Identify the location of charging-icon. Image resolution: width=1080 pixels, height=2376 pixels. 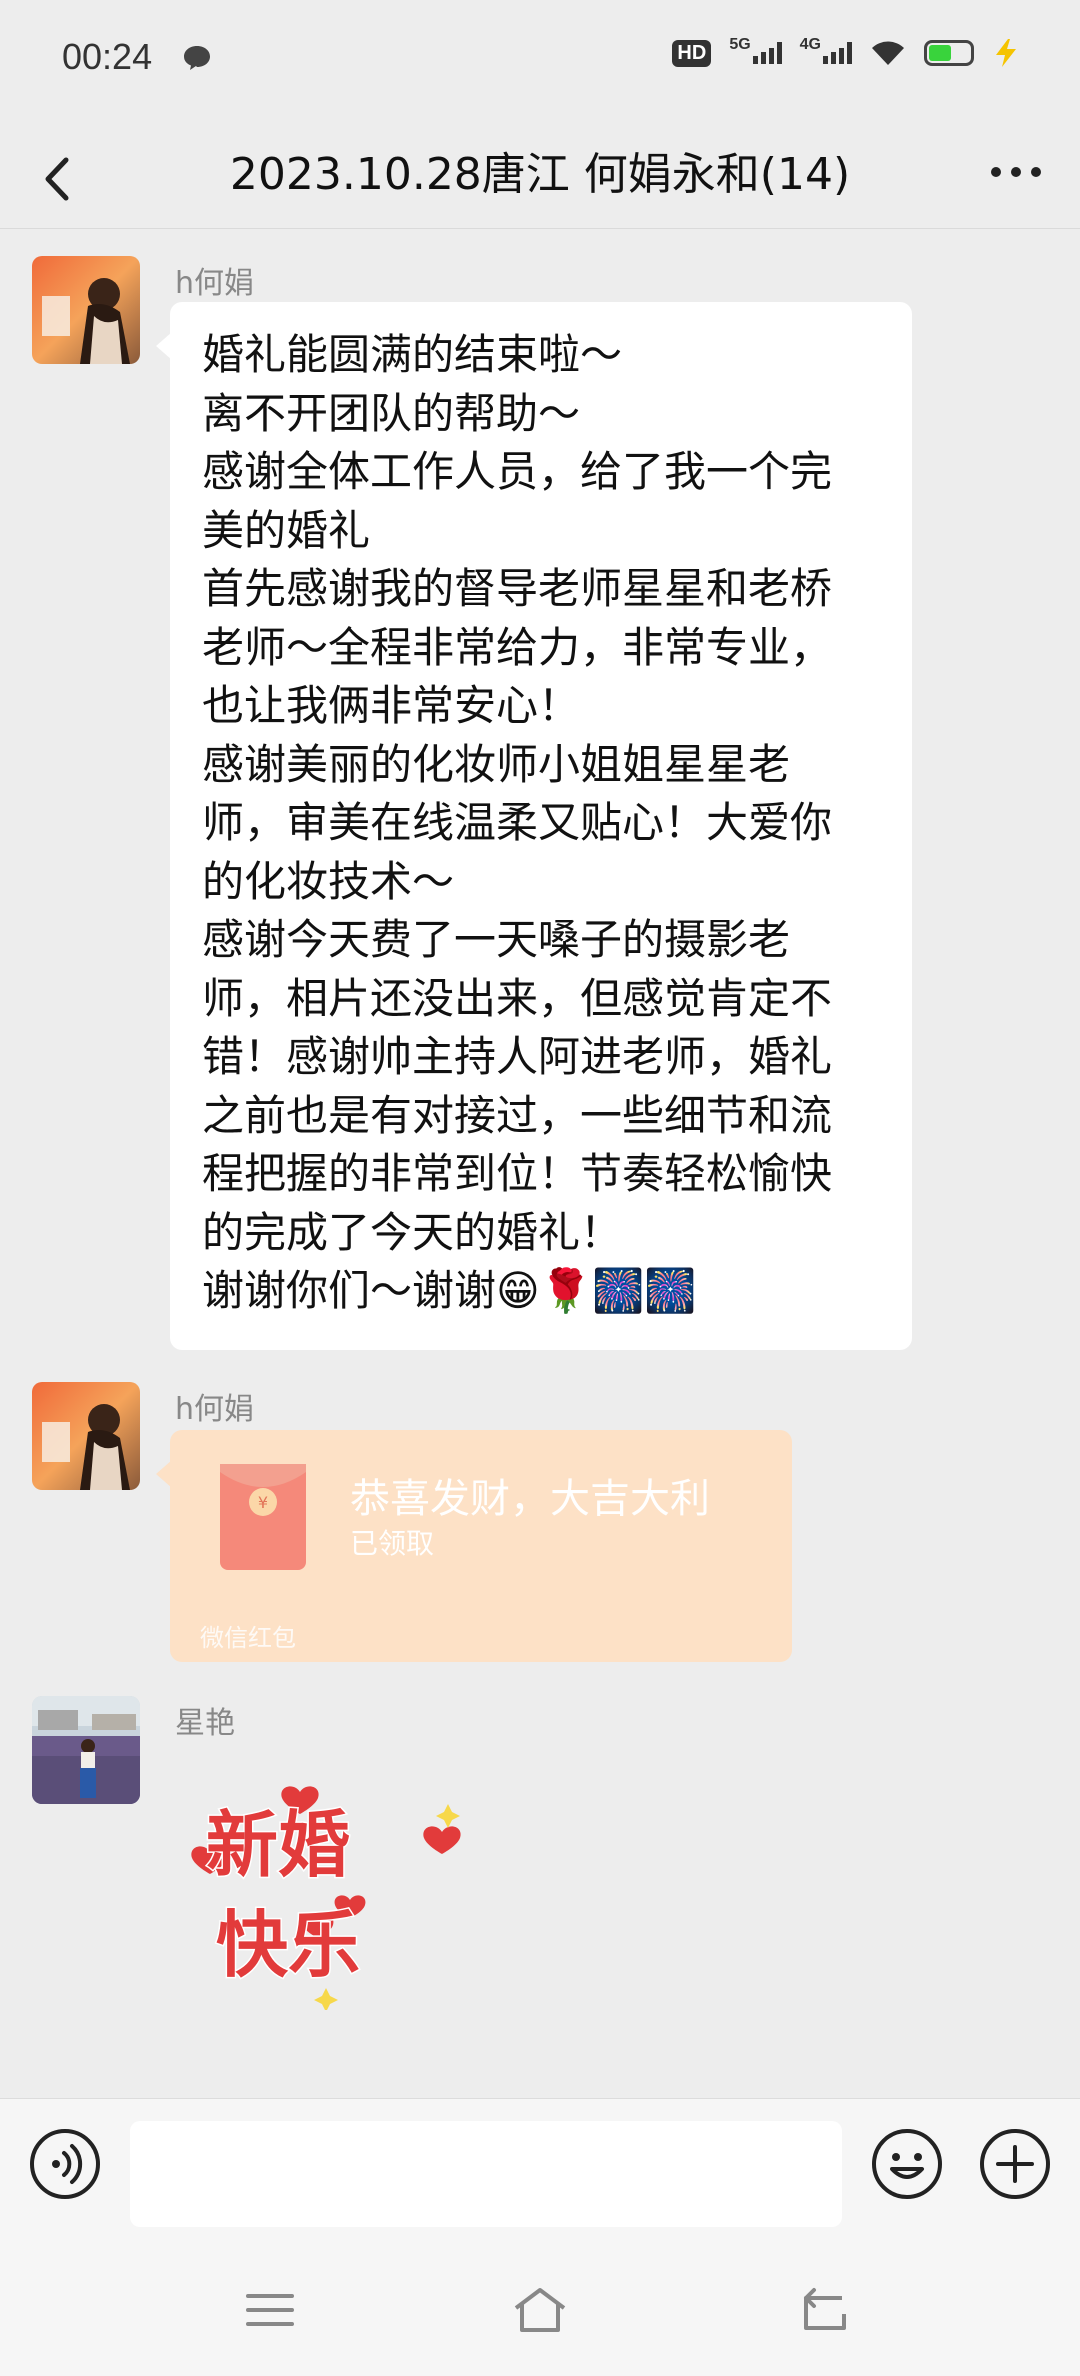
(1006, 53).